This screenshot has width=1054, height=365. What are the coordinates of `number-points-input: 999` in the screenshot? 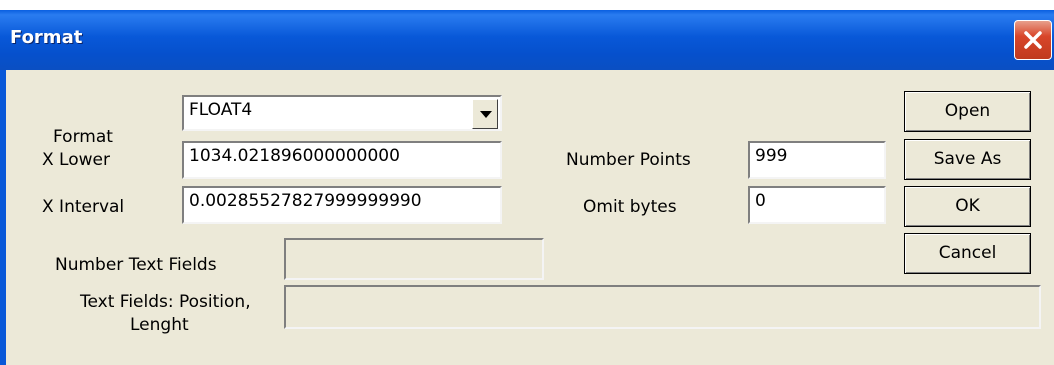 It's located at (817, 160).